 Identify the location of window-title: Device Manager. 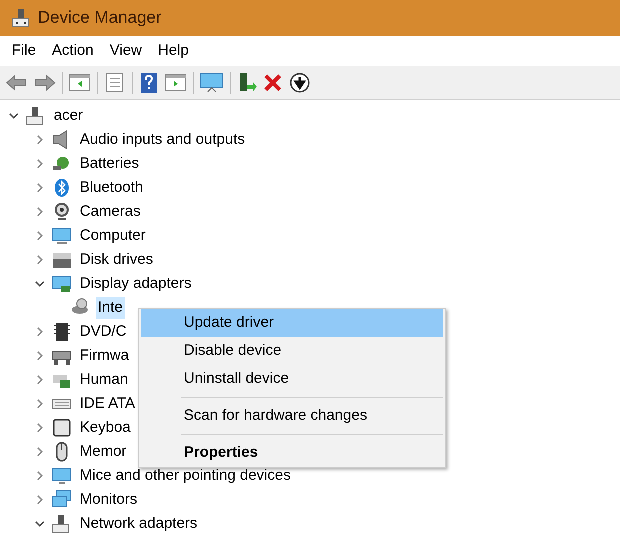
(100, 18).